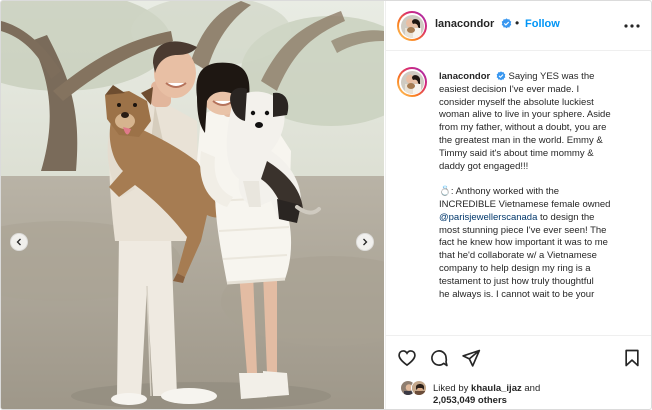 Image resolution: width=652 pixels, height=410 pixels. Describe the element at coordinates (518, 357) in the screenshot. I see `action-bar` at that location.